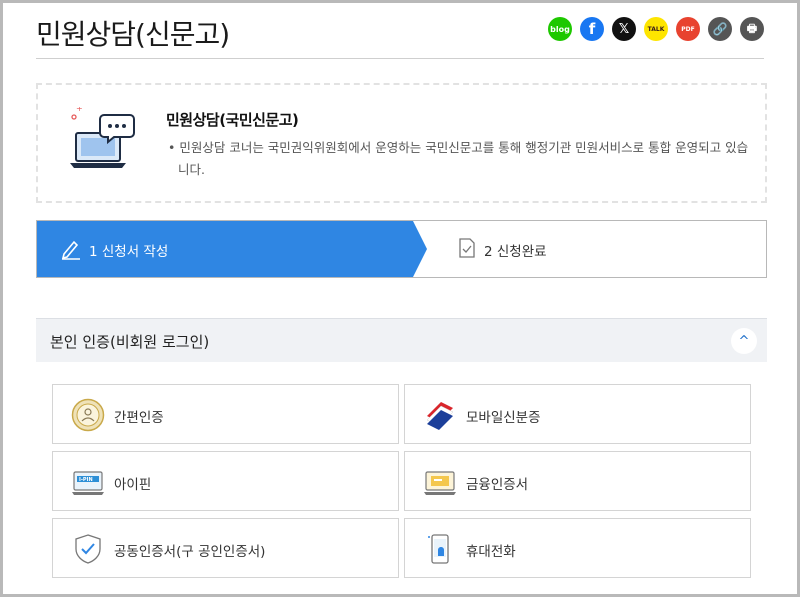 This screenshot has height=597, width=800. Describe the element at coordinates (624, 29) in the screenshot. I see `x-share-button: 𝕏` at that location.